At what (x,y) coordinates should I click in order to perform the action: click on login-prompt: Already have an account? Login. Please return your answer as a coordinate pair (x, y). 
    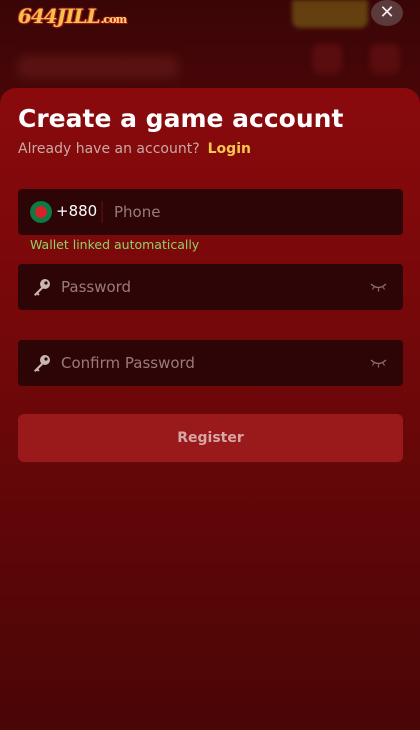
    Looking at the image, I should click on (134, 149).